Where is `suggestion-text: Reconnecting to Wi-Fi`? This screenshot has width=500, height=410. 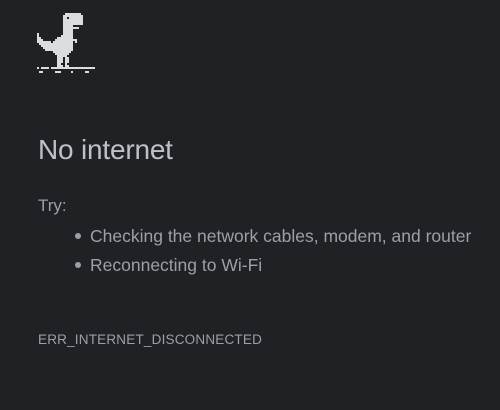 suggestion-text: Reconnecting to Wi-Fi is located at coordinates (176, 265).